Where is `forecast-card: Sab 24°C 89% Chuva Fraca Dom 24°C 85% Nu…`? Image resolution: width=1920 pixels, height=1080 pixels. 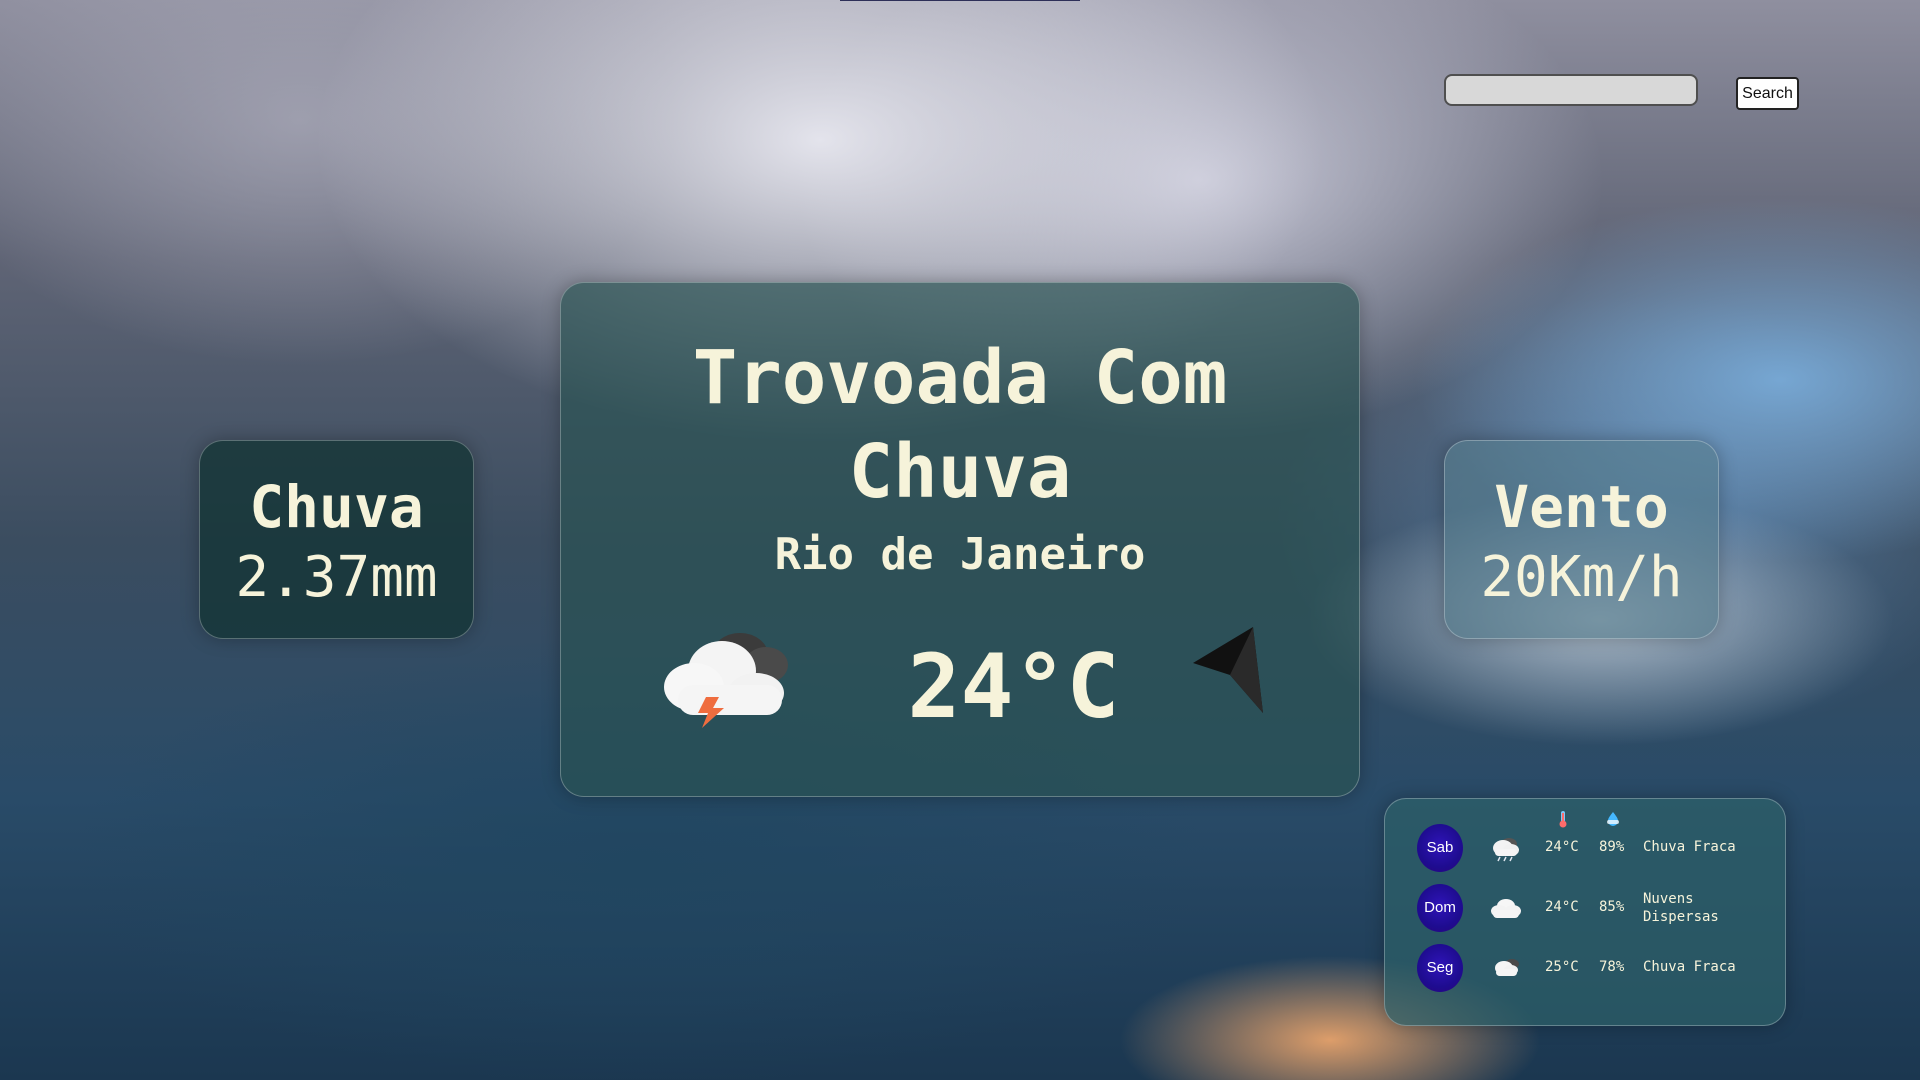
forecast-card: Sab 24°C 89% Chuva Fraca Dom 24°C 85% Nu… is located at coordinates (1585, 912).